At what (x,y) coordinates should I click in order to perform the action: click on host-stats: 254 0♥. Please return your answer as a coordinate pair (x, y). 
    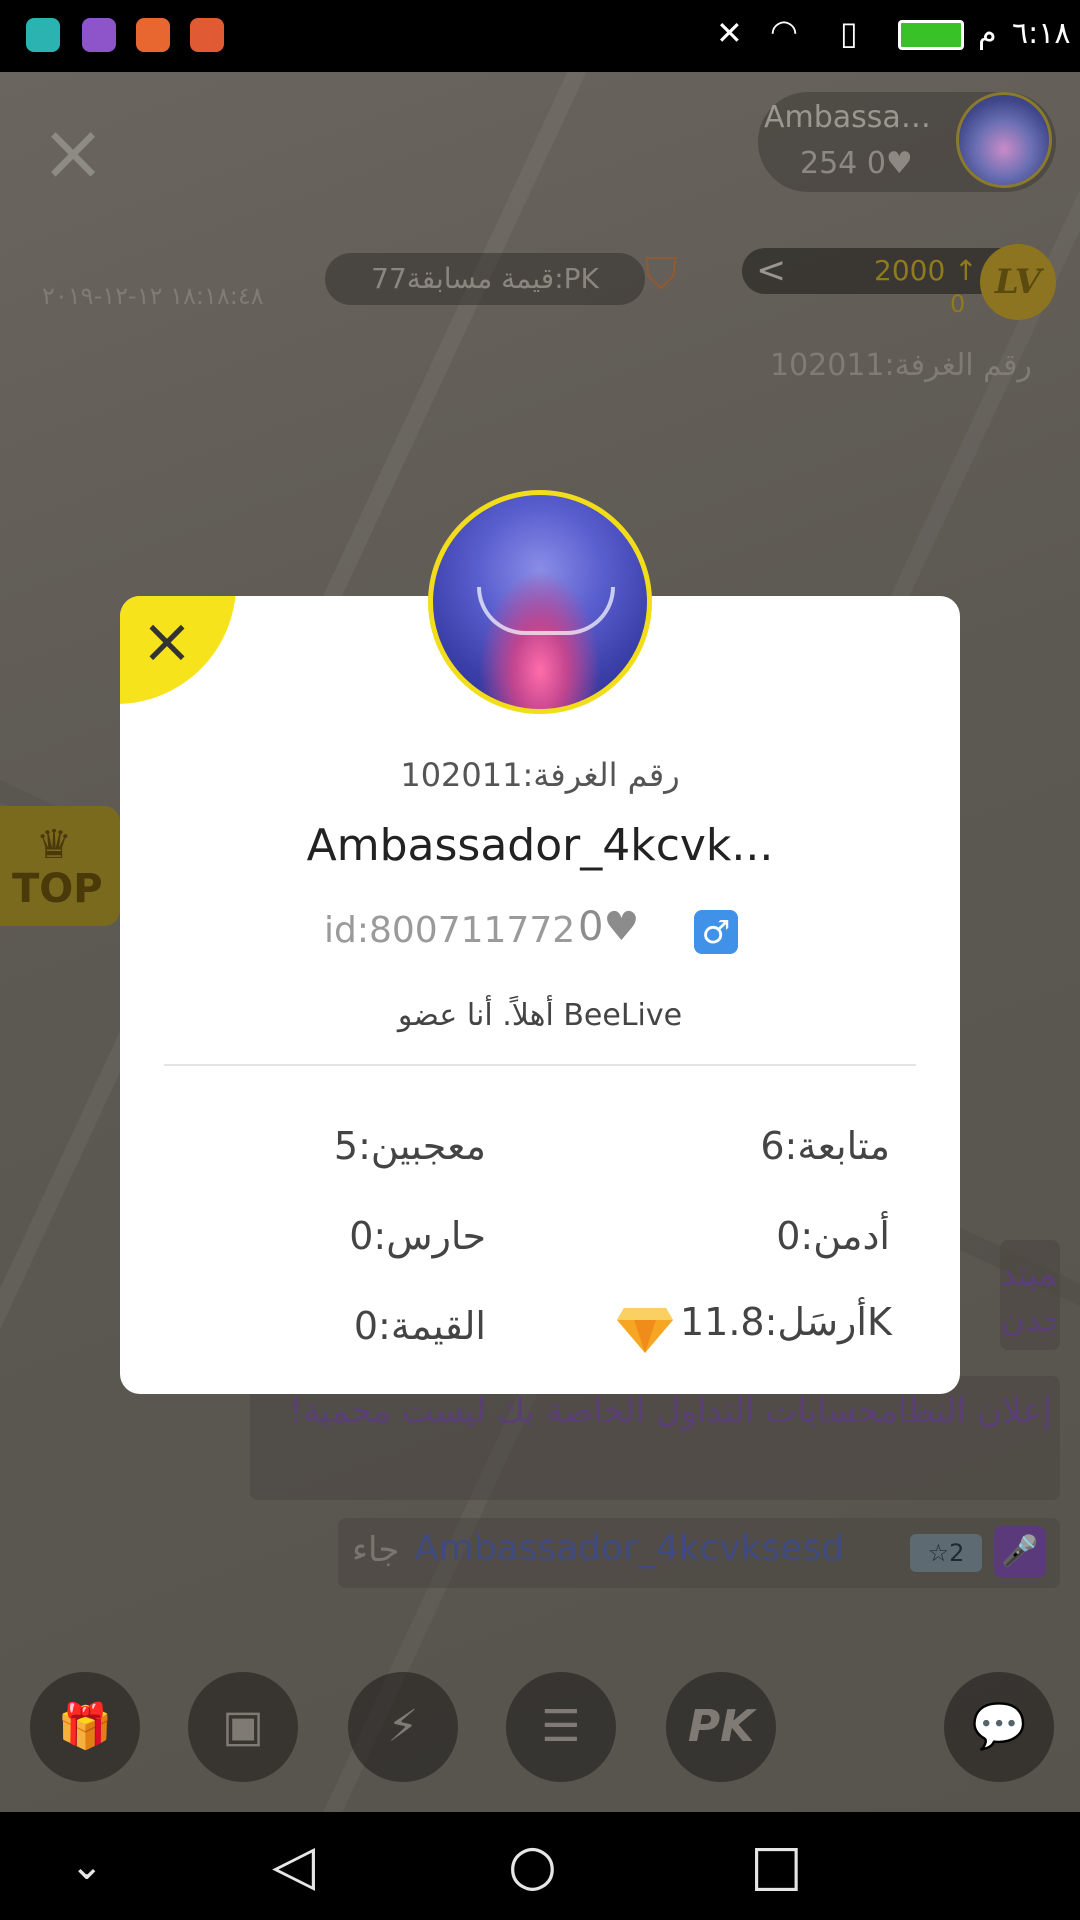
    Looking at the image, I should click on (856, 163).